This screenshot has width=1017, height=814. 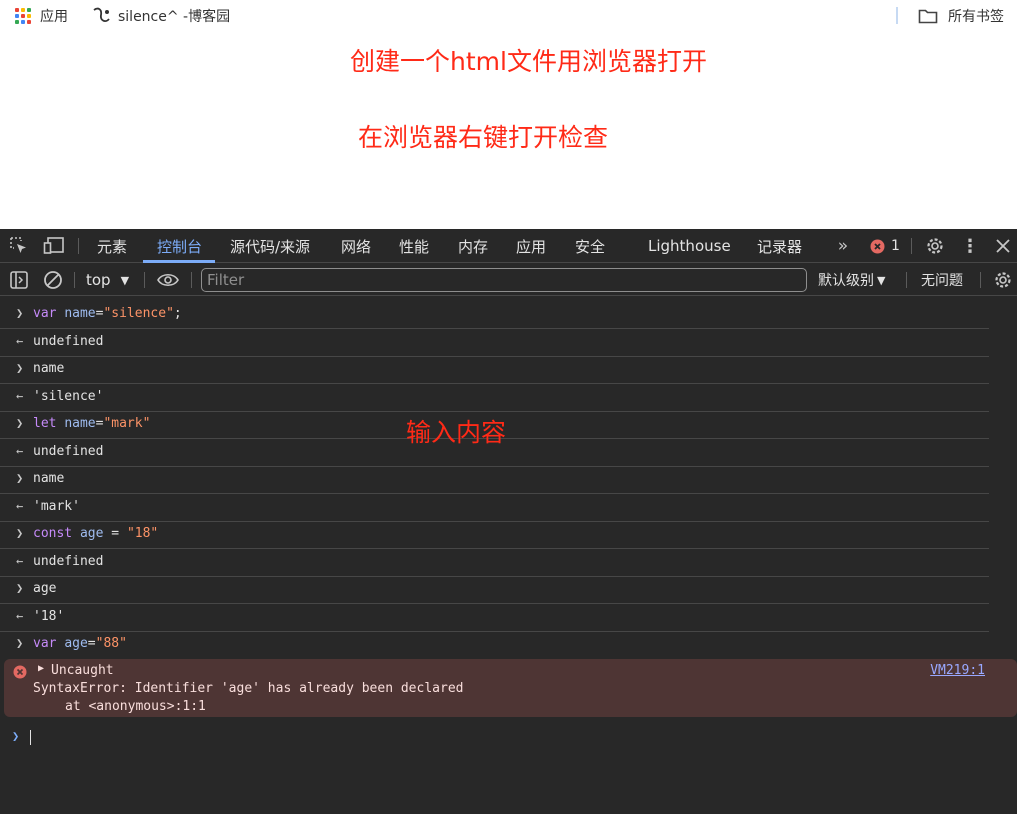 I want to click on sidebar-toggle-icon, so click(x=19, y=280).